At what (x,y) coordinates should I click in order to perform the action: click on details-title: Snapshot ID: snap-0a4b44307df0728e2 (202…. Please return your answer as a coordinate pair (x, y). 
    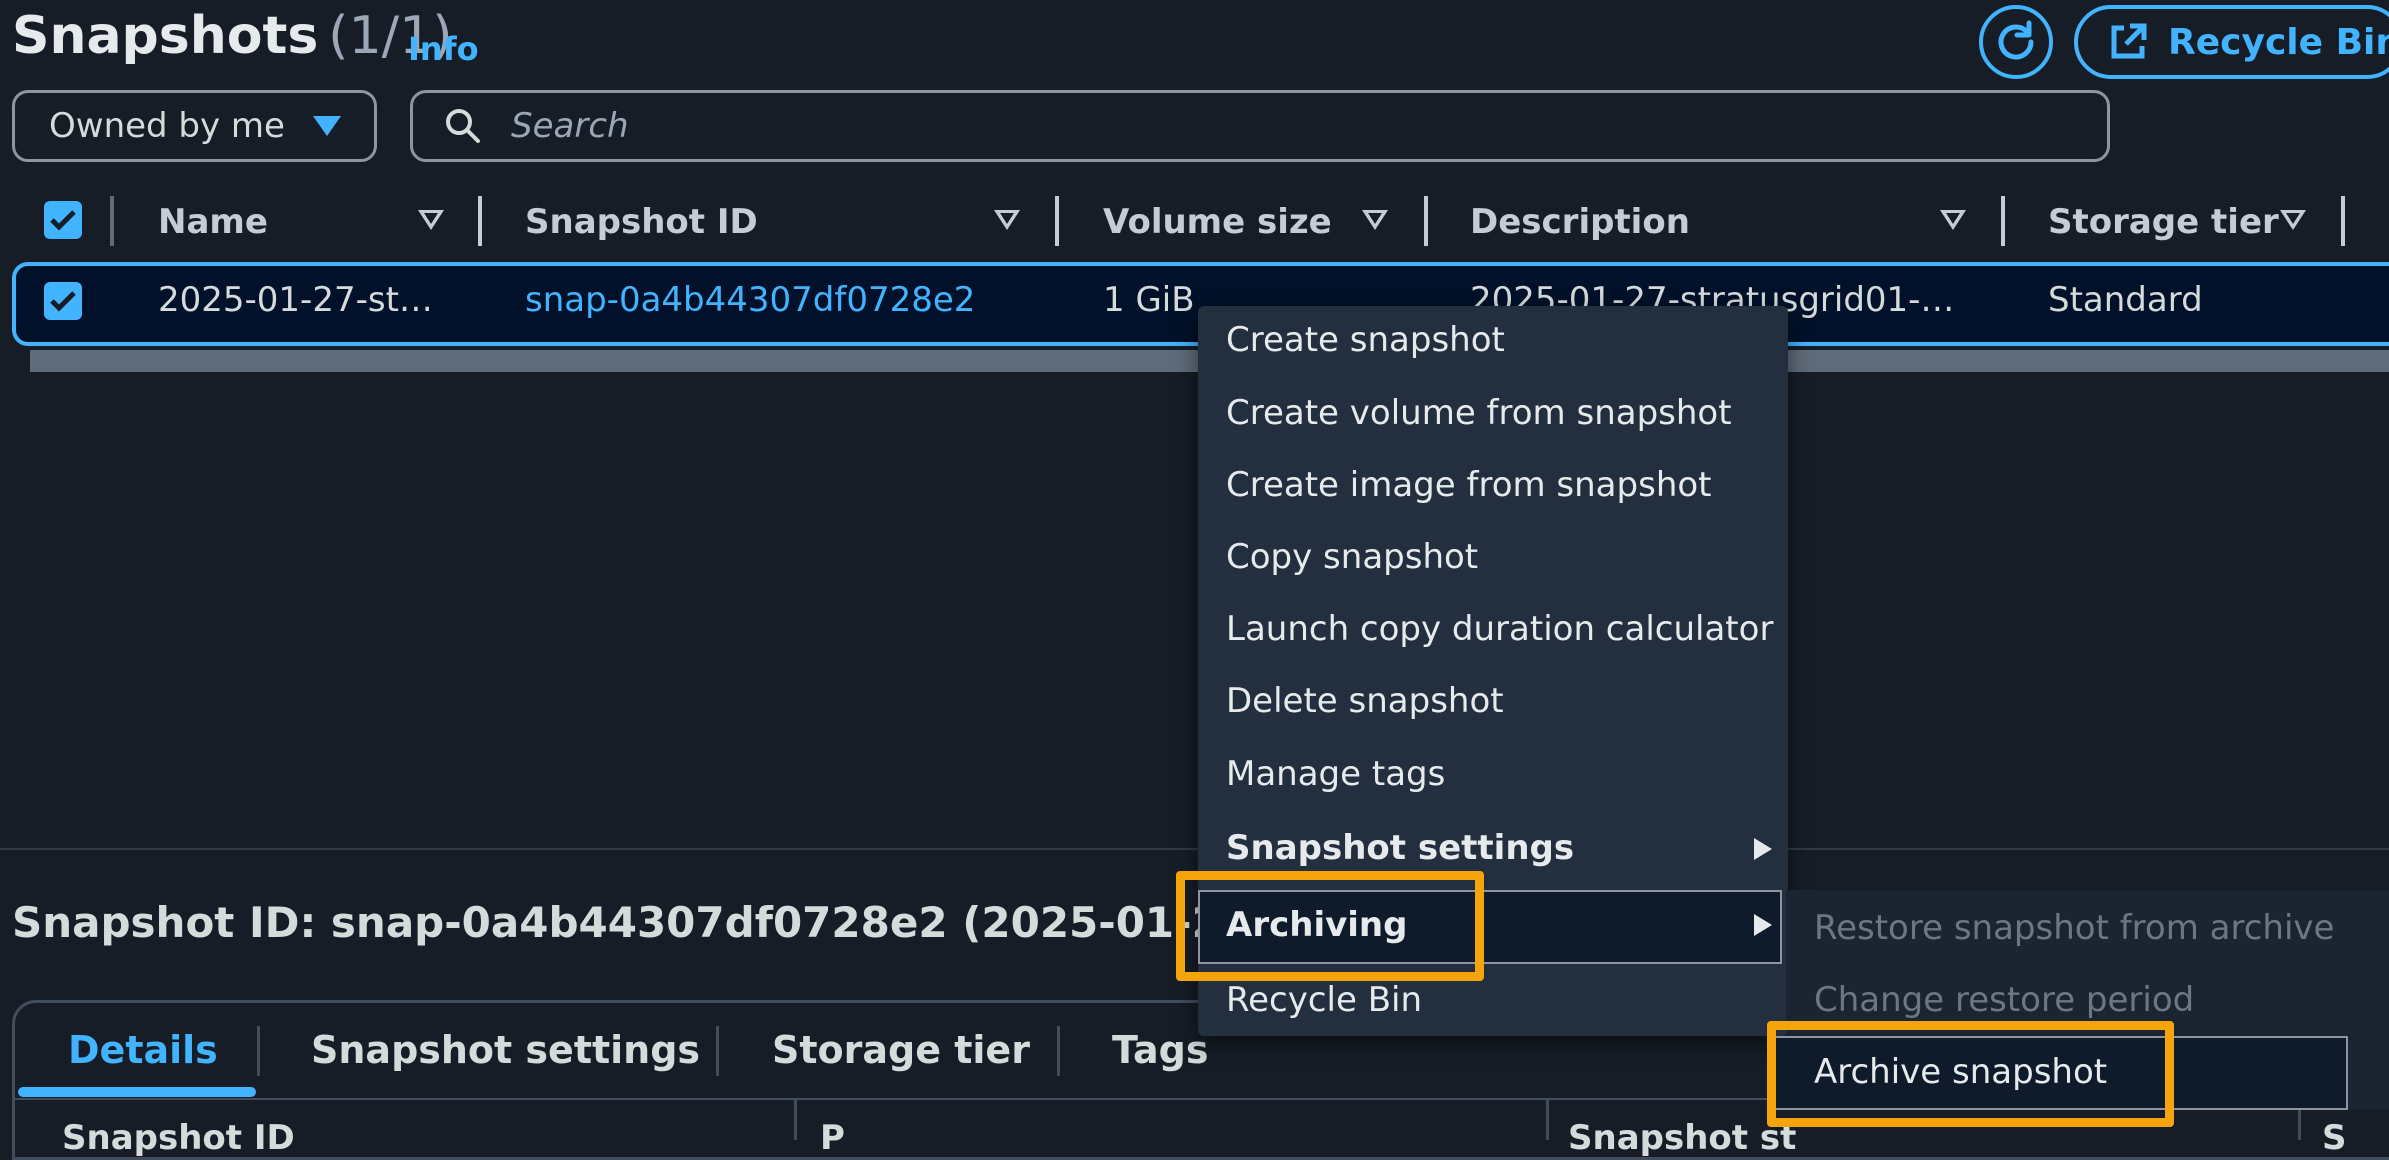
    Looking at the image, I should click on (640, 922).